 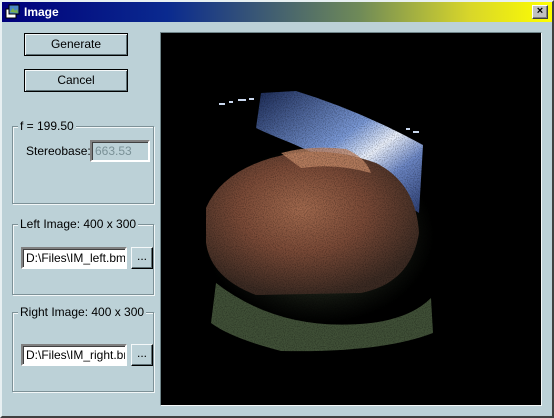 I want to click on close-button: ×, so click(x=540, y=12).